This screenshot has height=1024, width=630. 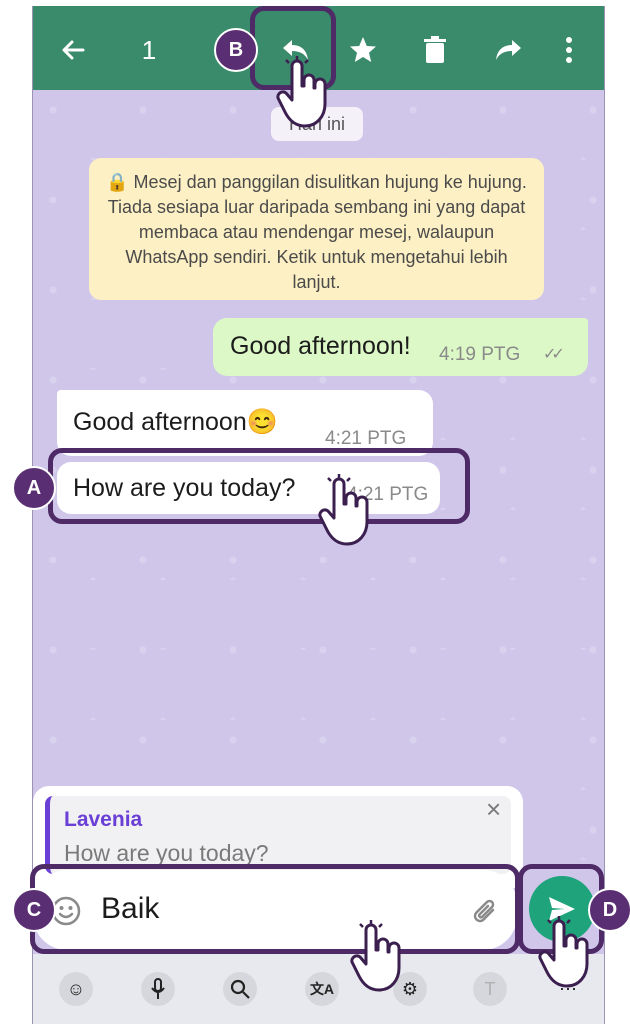 I want to click on badge-c: C, so click(x=34, y=910).